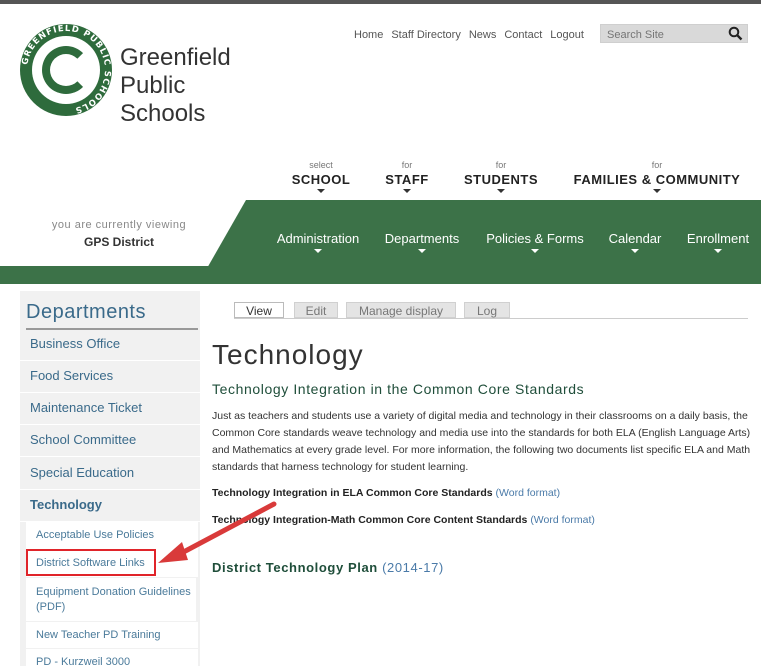 The image size is (761, 666). I want to click on tab-edit: Edit, so click(316, 310).